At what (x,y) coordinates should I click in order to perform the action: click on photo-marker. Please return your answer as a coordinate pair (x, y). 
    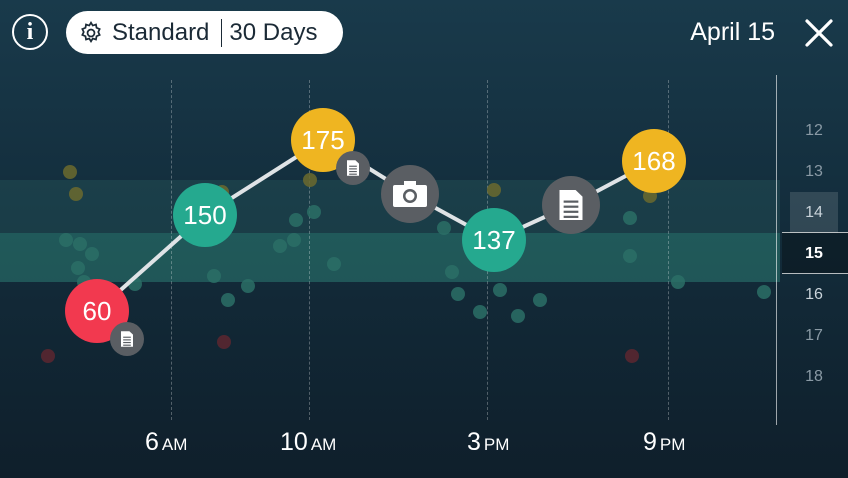
    Looking at the image, I should click on (410, 194).